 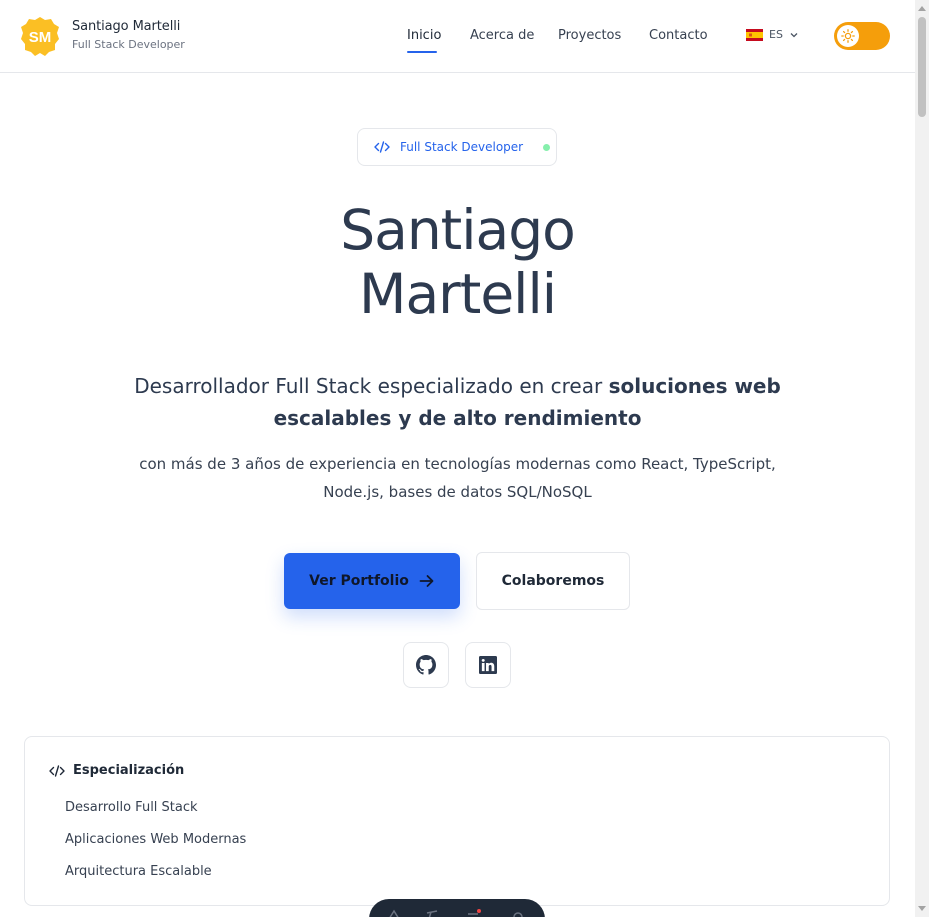 What do you see at coordinates (422, 52) in the screenshot?
I see `nav-active-indicator` at bounding box center [422, 52].